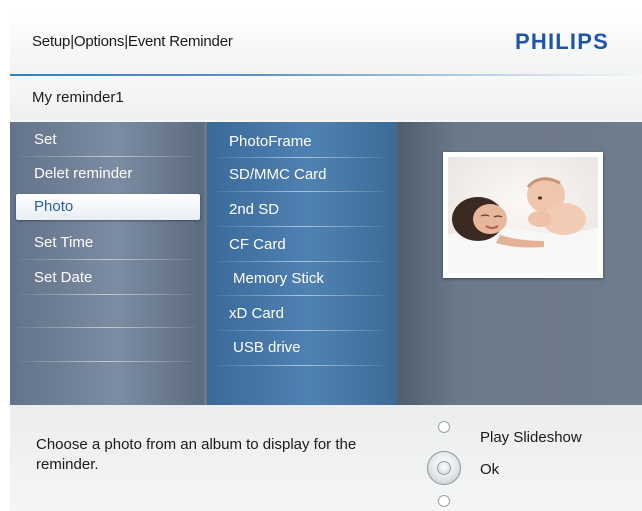  I want to click on photo-preview-frame, so click(523, 215).